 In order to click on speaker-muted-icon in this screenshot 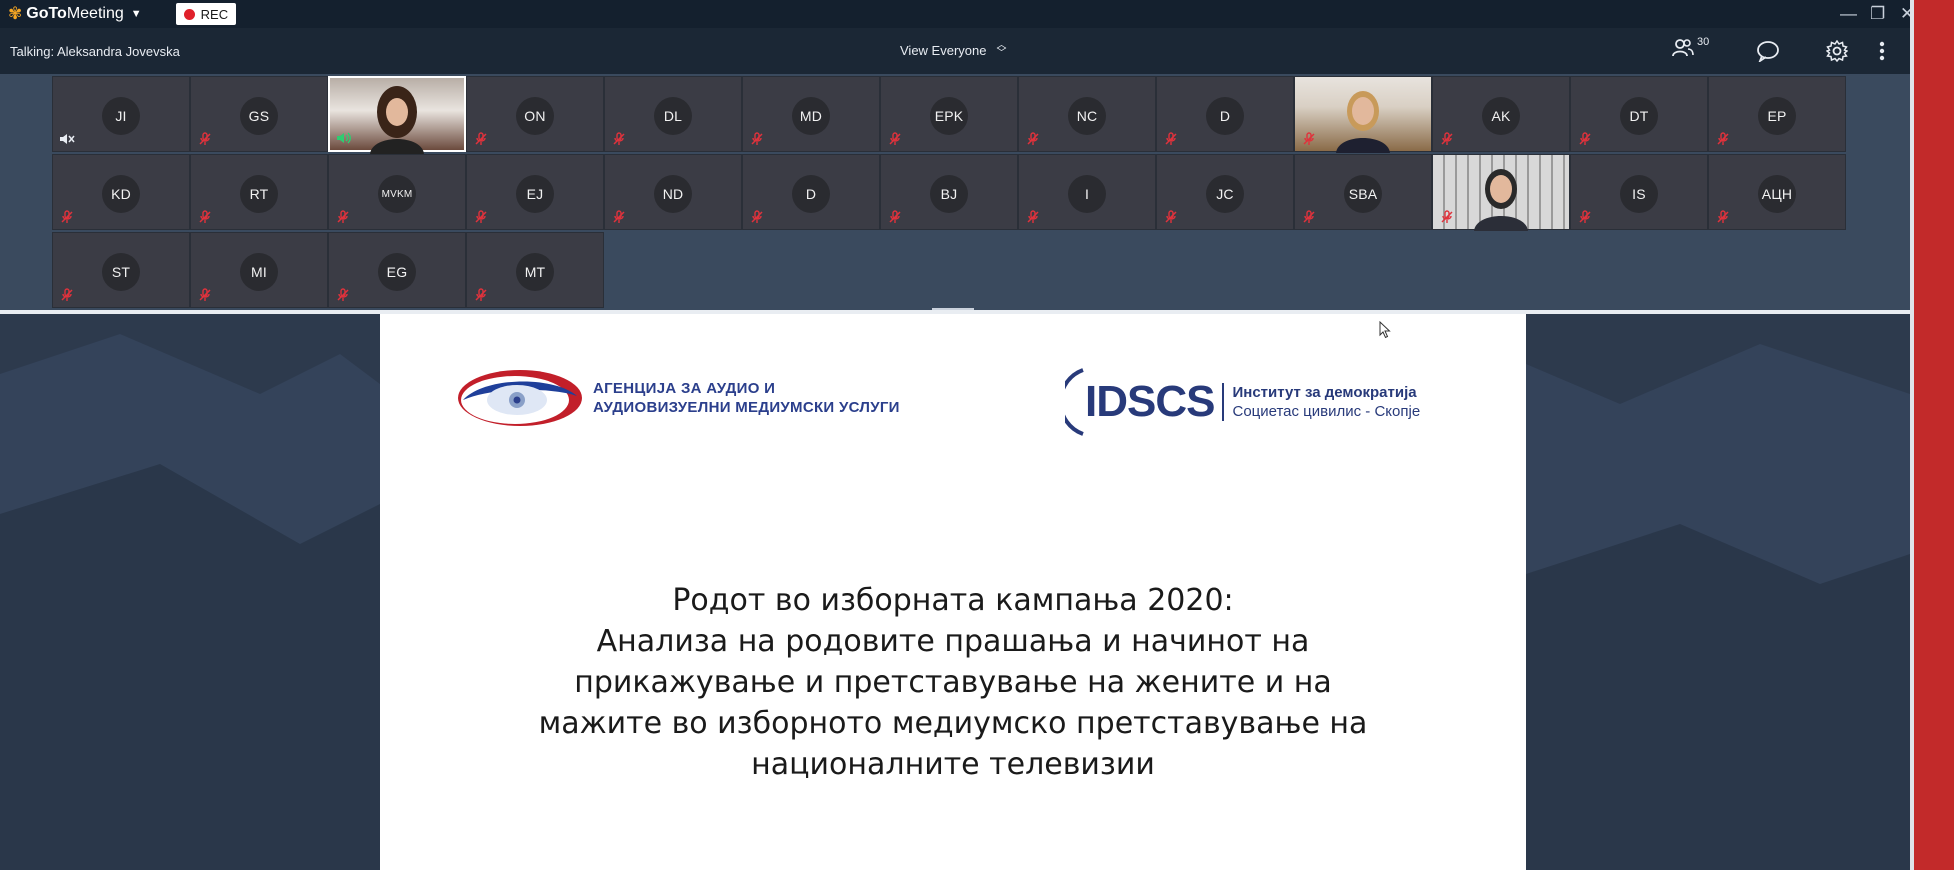, I will do `click(67, 139)`.